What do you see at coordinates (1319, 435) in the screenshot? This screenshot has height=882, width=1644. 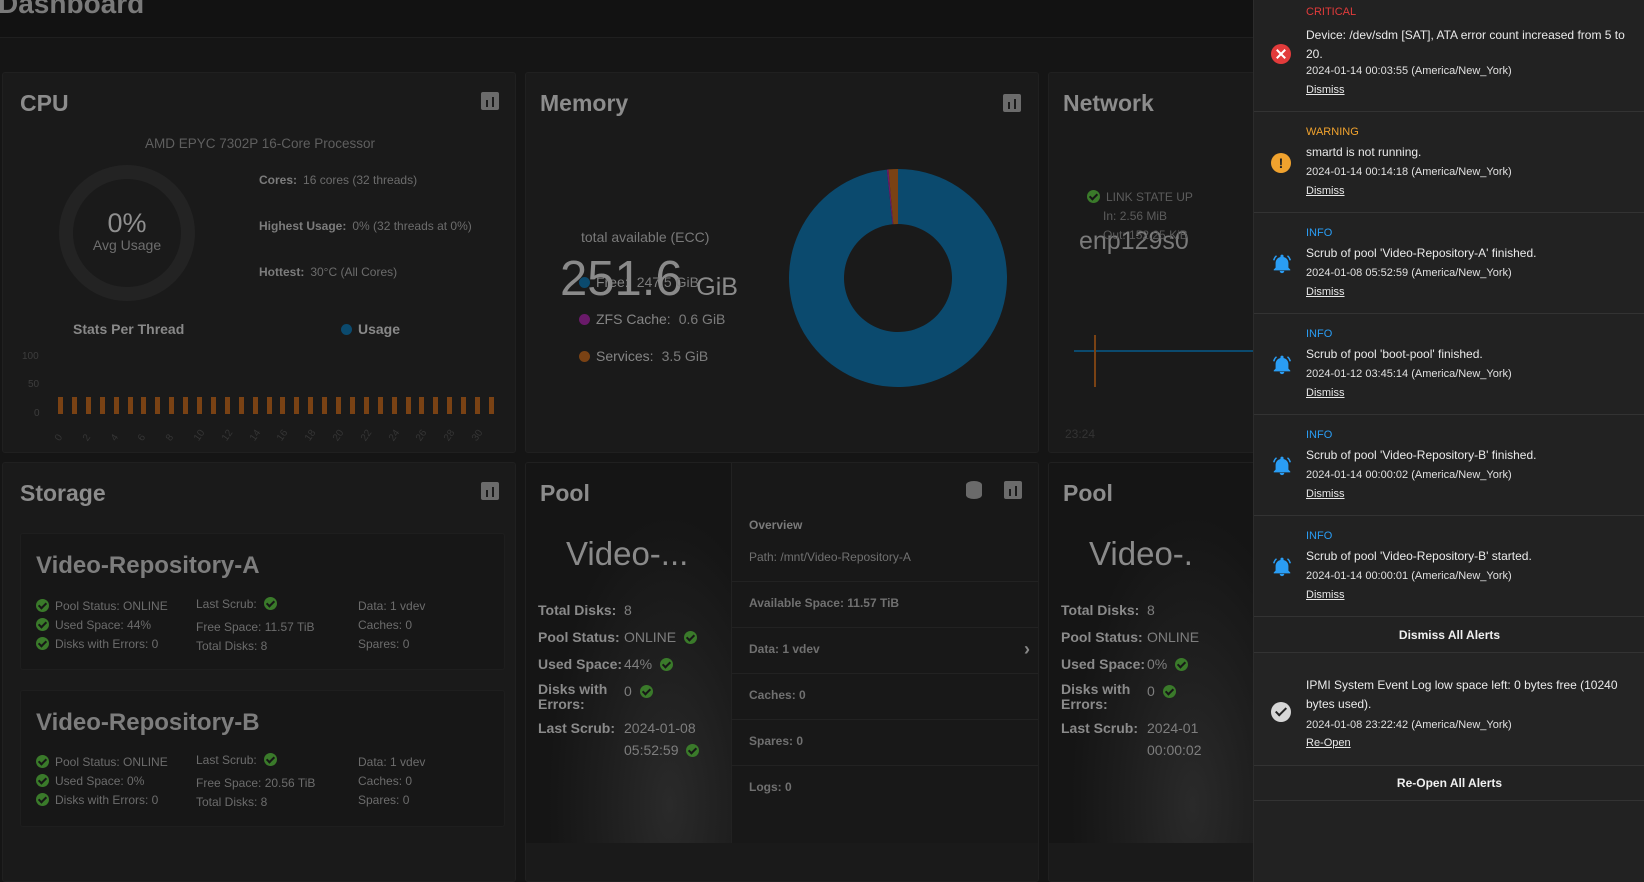 I see `alert-level: INFO` at bounding box center [1319, 435].